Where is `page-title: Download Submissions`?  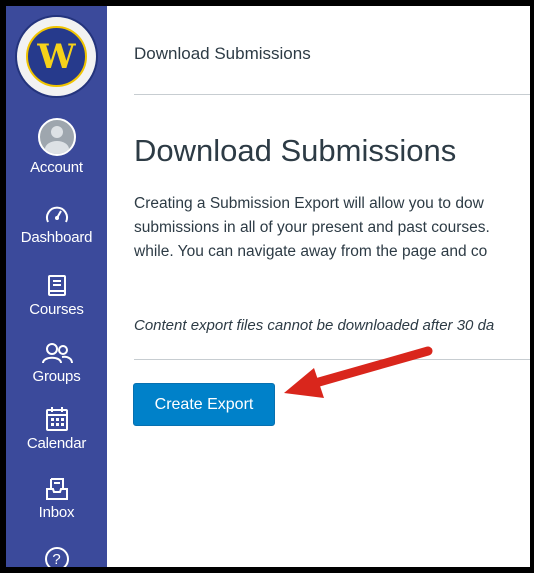 page-title: Download Submissions is located at coordinates (295, 150).